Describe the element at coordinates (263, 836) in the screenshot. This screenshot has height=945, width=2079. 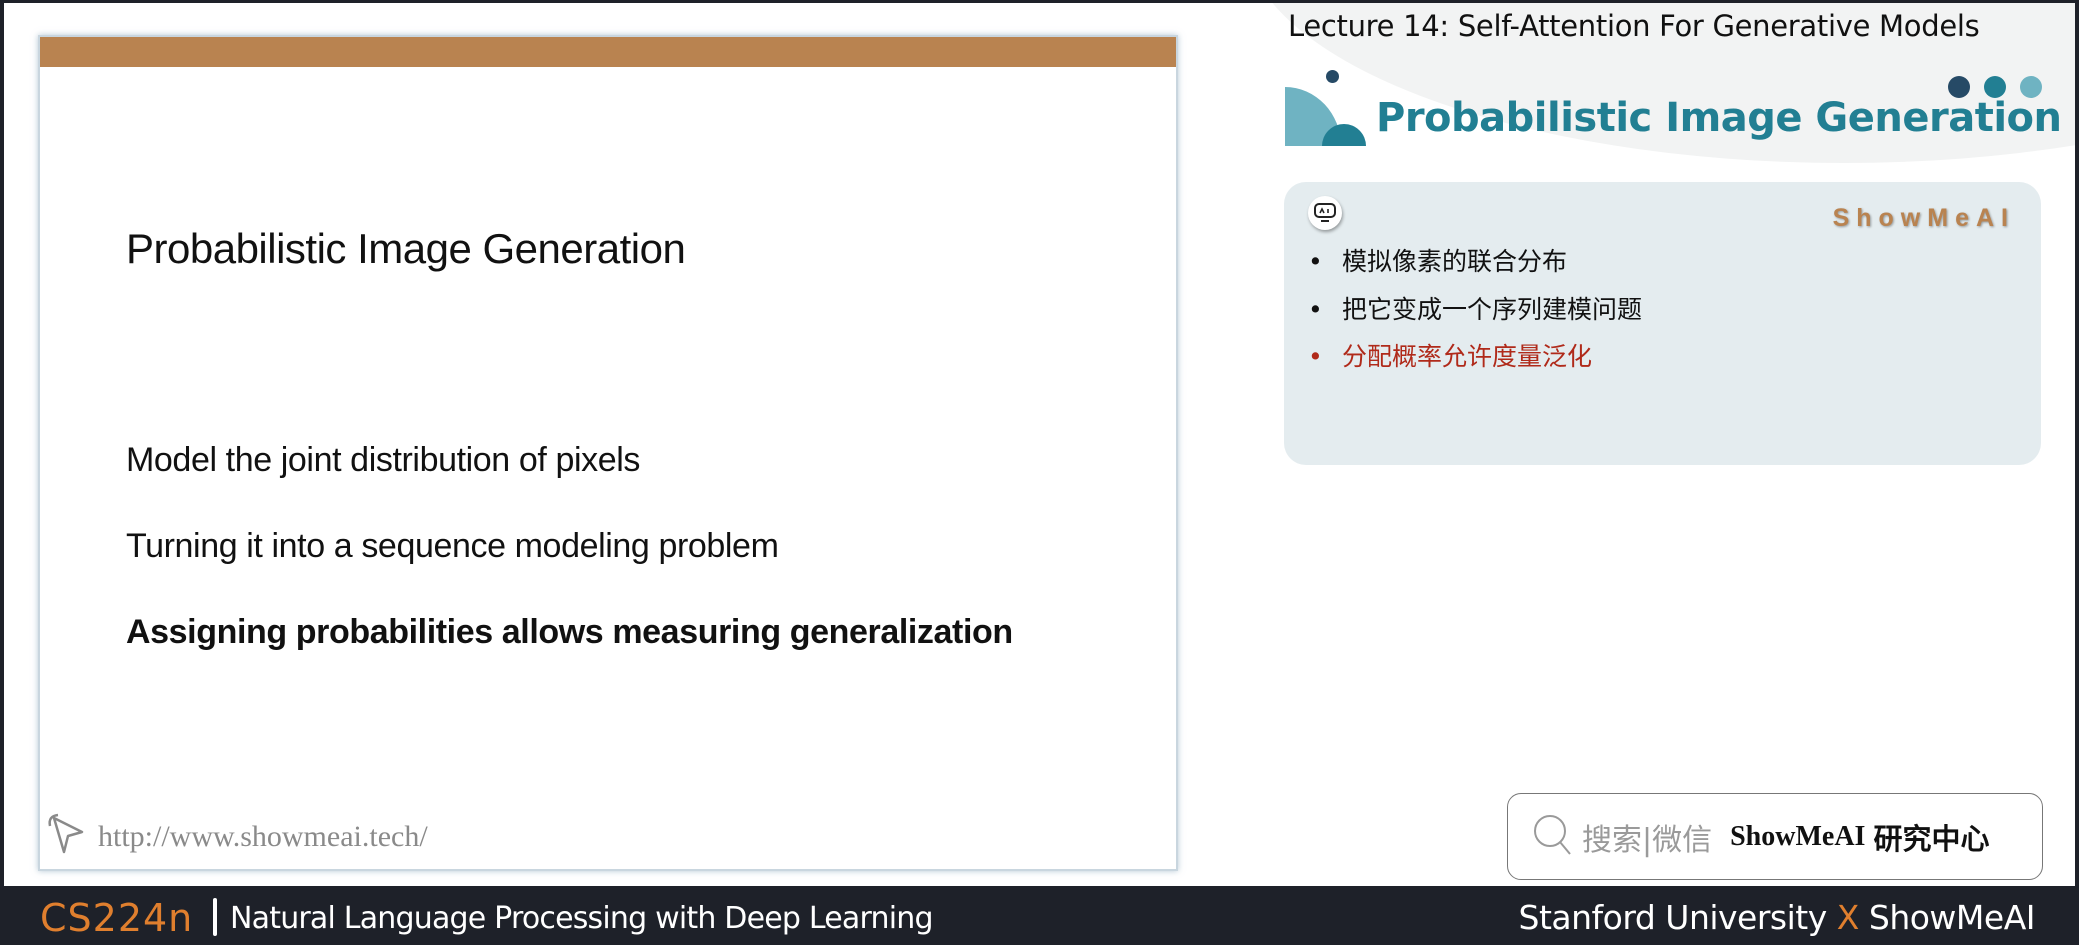
I see `slide-url-text: http://www.showmeai.tech/` at that location.